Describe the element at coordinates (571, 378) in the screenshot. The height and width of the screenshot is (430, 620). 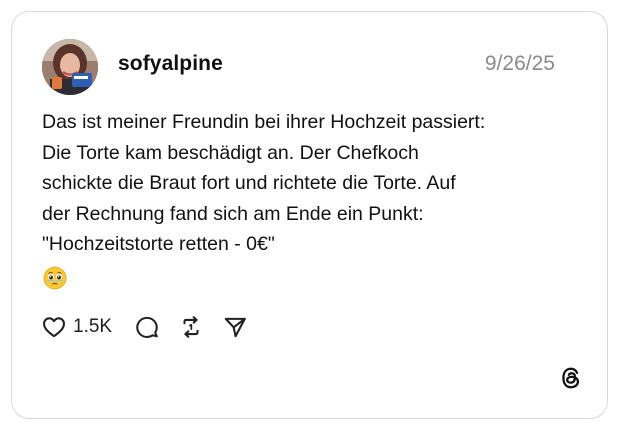
I see `threads-logo-icon` at that location.